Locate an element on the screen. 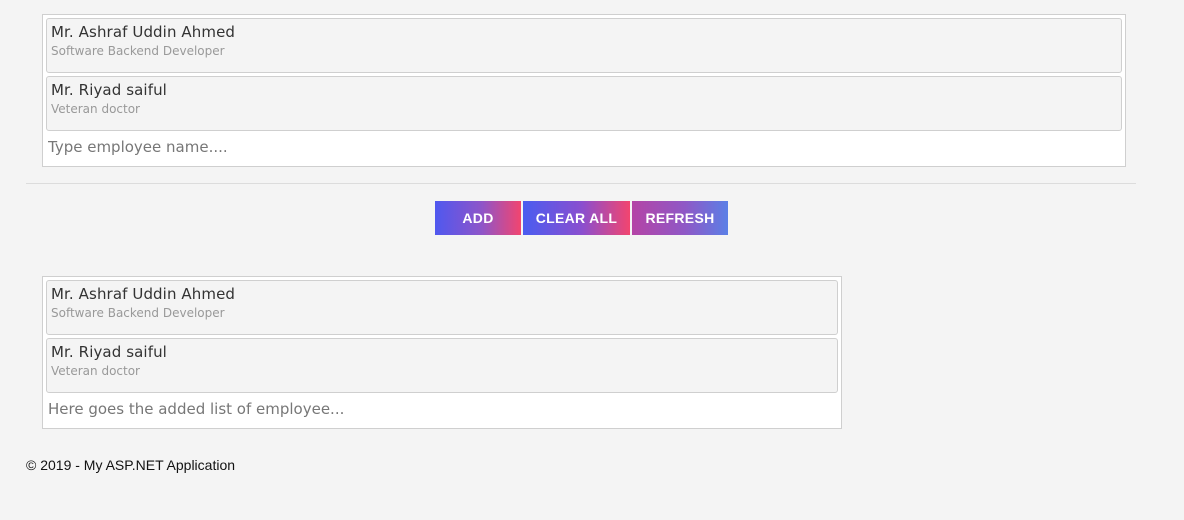  employee-name-input is located at coordinates (558, 147).